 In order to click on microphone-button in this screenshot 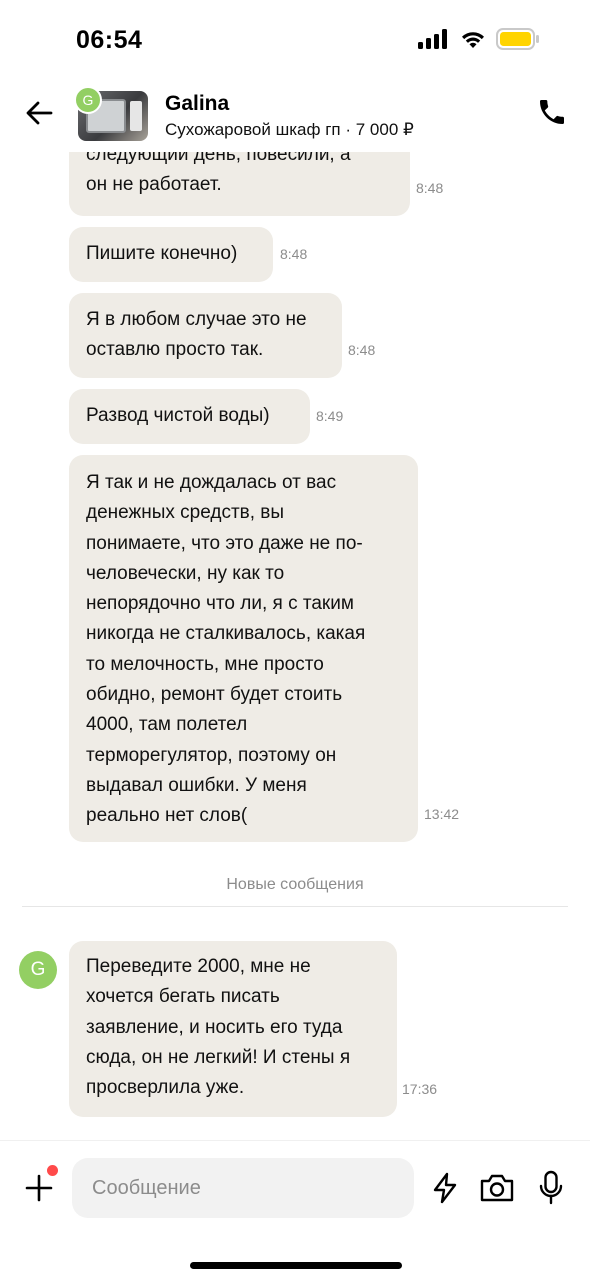, I will do `click(551, 1188)`.